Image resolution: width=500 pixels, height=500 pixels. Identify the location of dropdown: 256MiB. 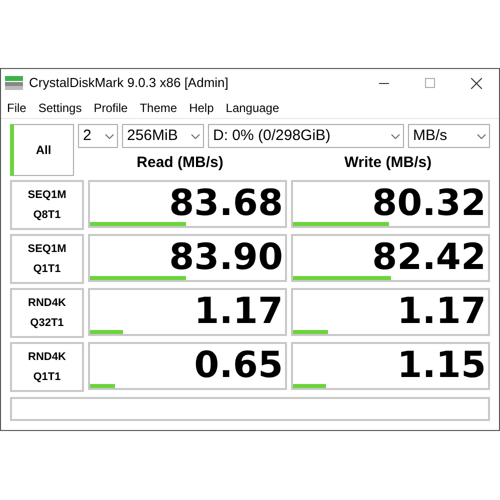
(163, 136).